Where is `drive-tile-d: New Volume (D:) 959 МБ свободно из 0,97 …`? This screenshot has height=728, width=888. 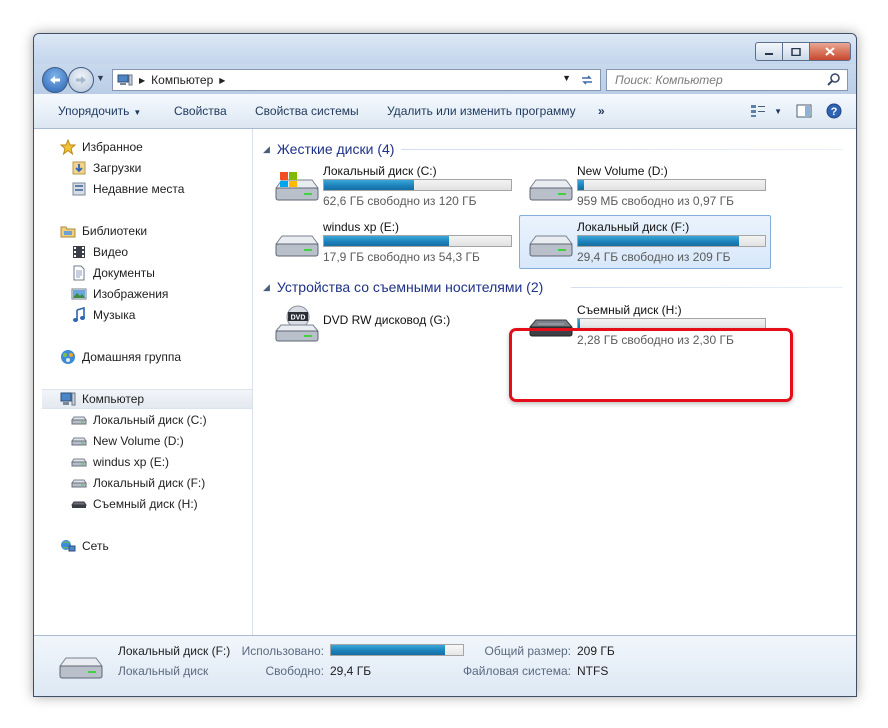
drive-tile-d: New Volume (D:) 959 МБ свободно из 0,97 … is located at coordinates (645, 186).